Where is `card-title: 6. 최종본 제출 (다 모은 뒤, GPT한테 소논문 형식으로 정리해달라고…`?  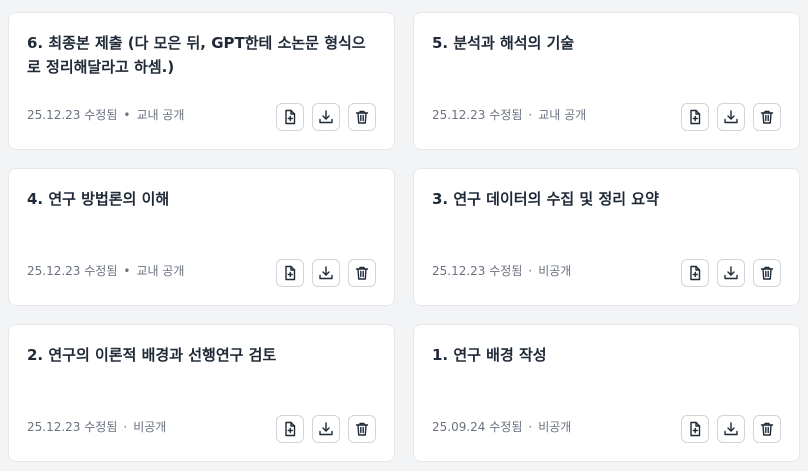
card-title: 6. 최종본 제출 (다 모은 뒤, GPT한테 소논문 형식으로 정리해달라고… is located at coordinates (200, 55).